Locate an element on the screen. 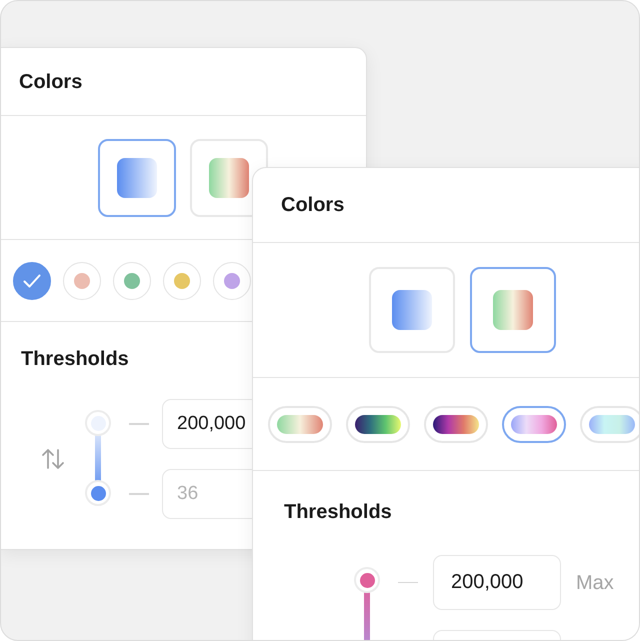 The height and width of the screenshot is (641, 640). color-swatch is located at coordinates (32, 281).